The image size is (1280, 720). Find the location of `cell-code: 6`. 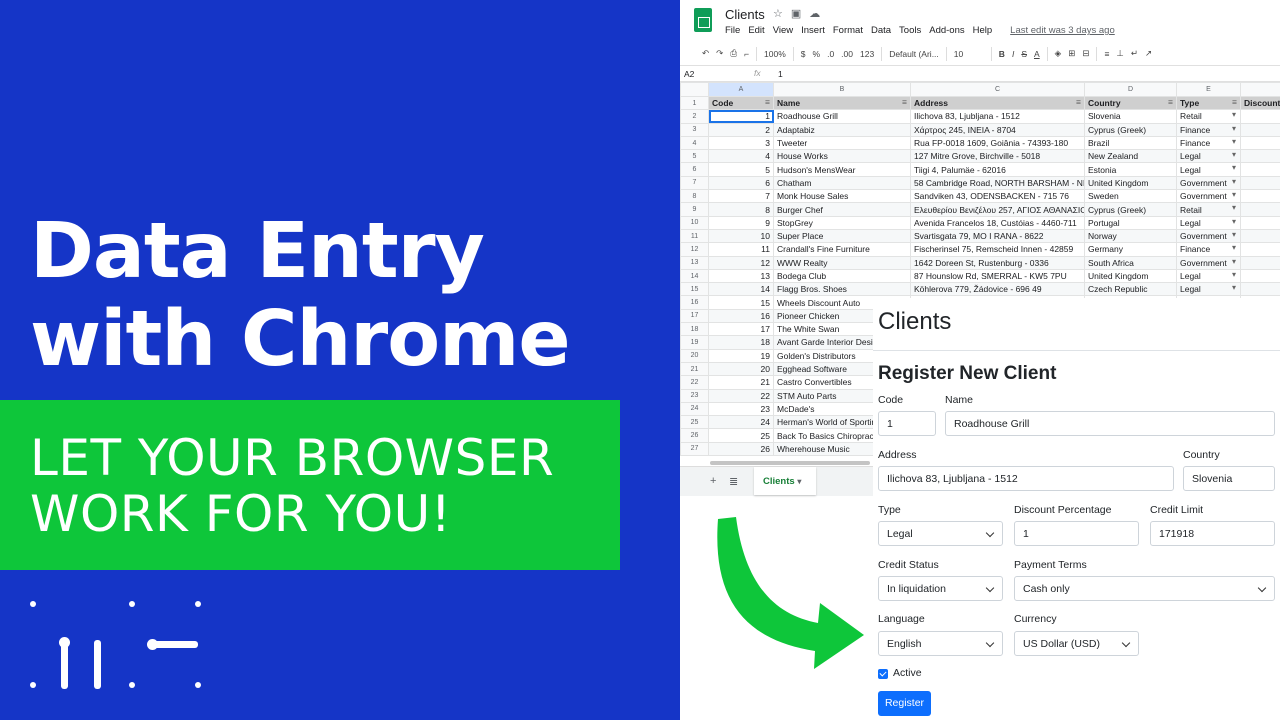

cell-code: 6 is located at coordinates (741, 183).